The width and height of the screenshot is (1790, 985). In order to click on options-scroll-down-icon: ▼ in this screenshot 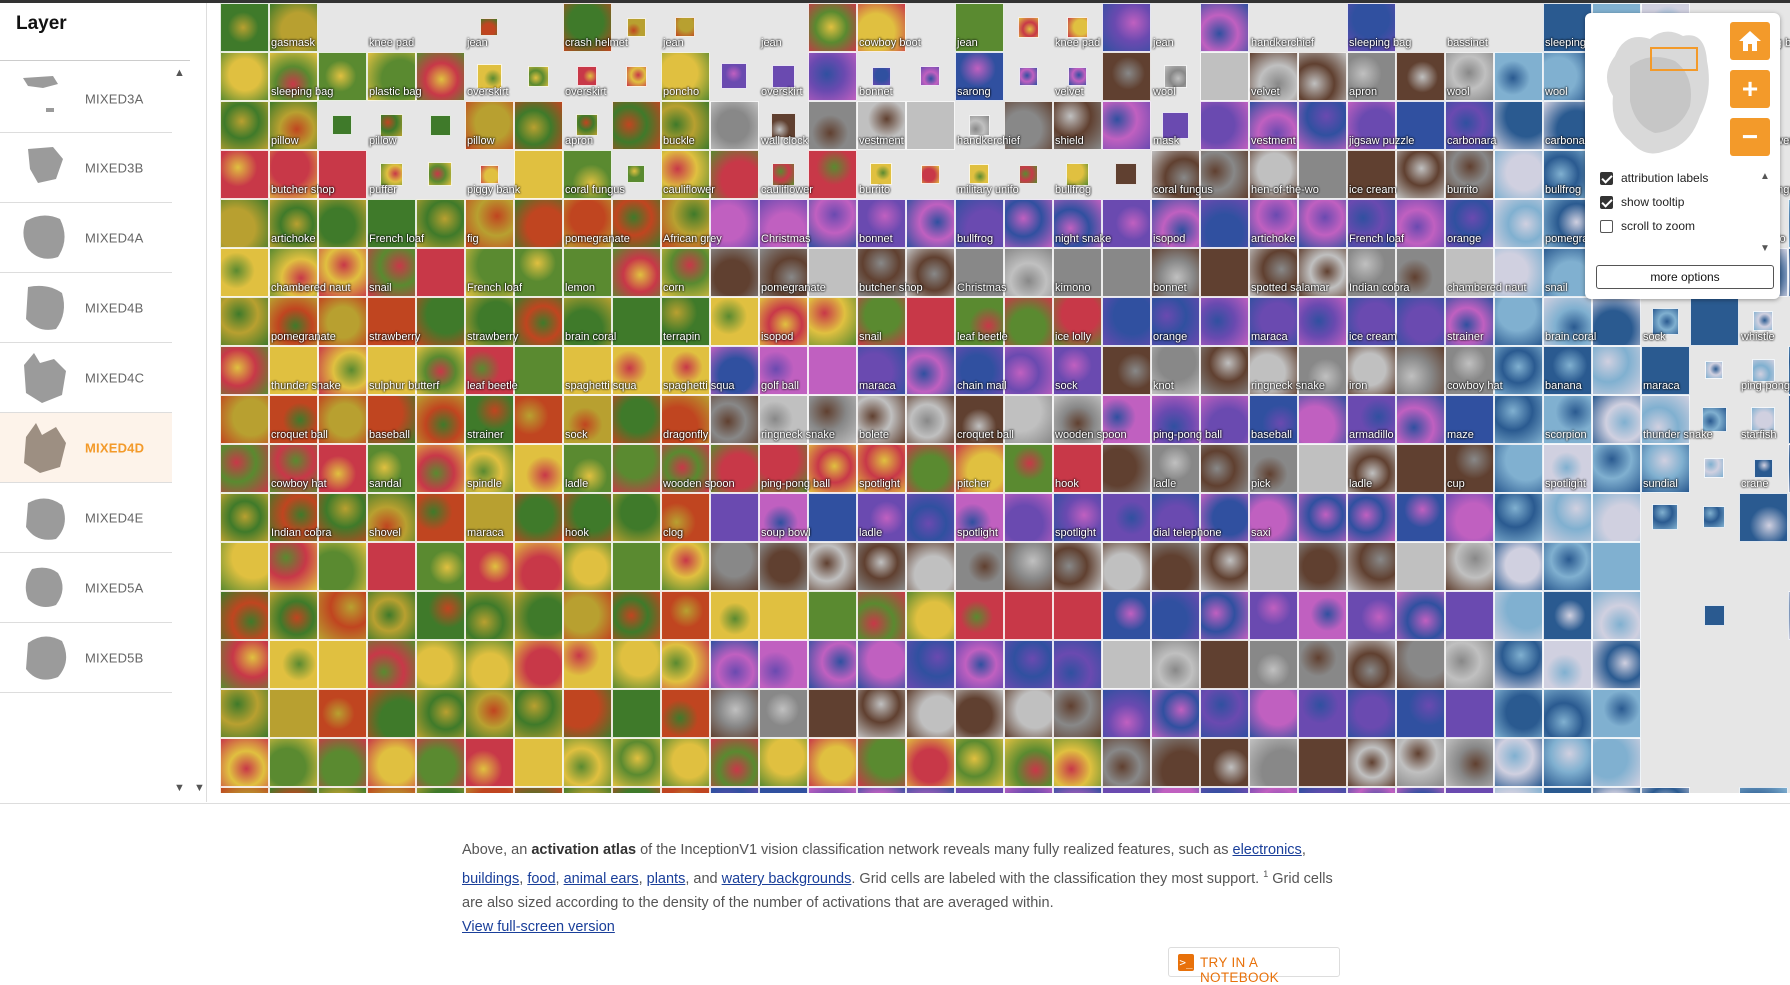, I will do `click(1765, 248)`.